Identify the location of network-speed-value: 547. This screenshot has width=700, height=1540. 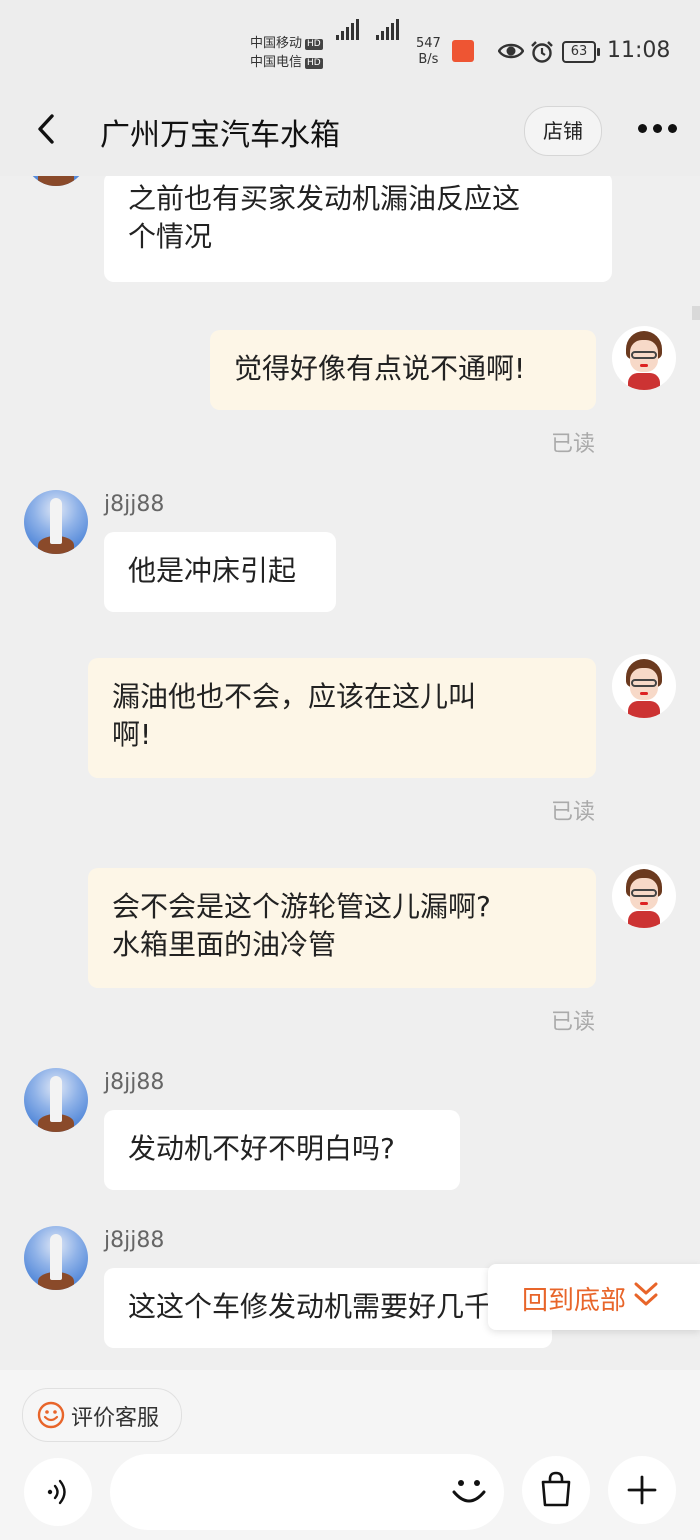
(428, 43).